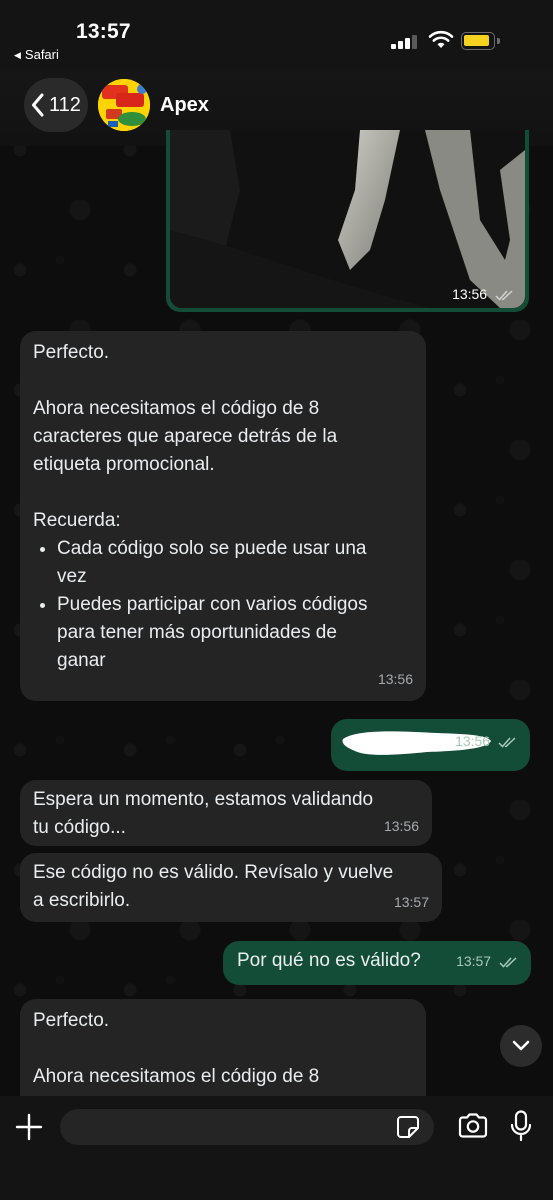 The width and height of the screenshot is (553, 1200). I want to click on back-app-label: Safari, so click(41, 54).